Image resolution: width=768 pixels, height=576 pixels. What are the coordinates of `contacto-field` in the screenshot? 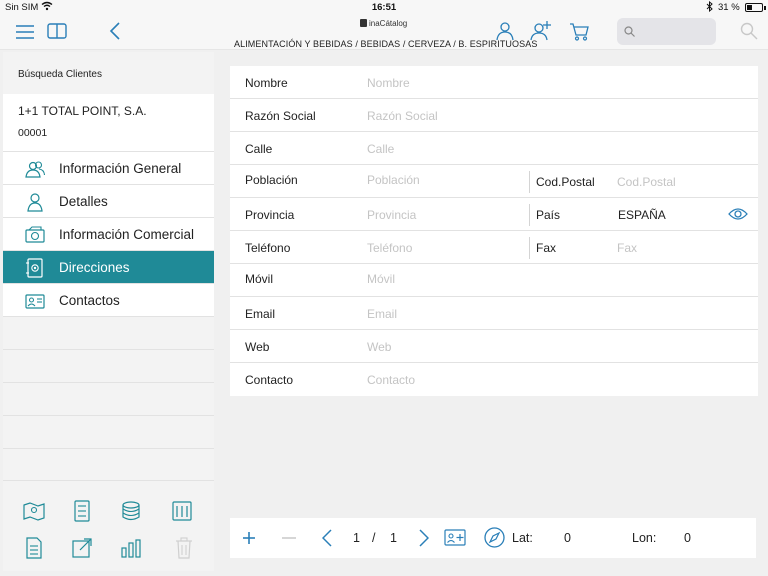 It's located at (547, 380).